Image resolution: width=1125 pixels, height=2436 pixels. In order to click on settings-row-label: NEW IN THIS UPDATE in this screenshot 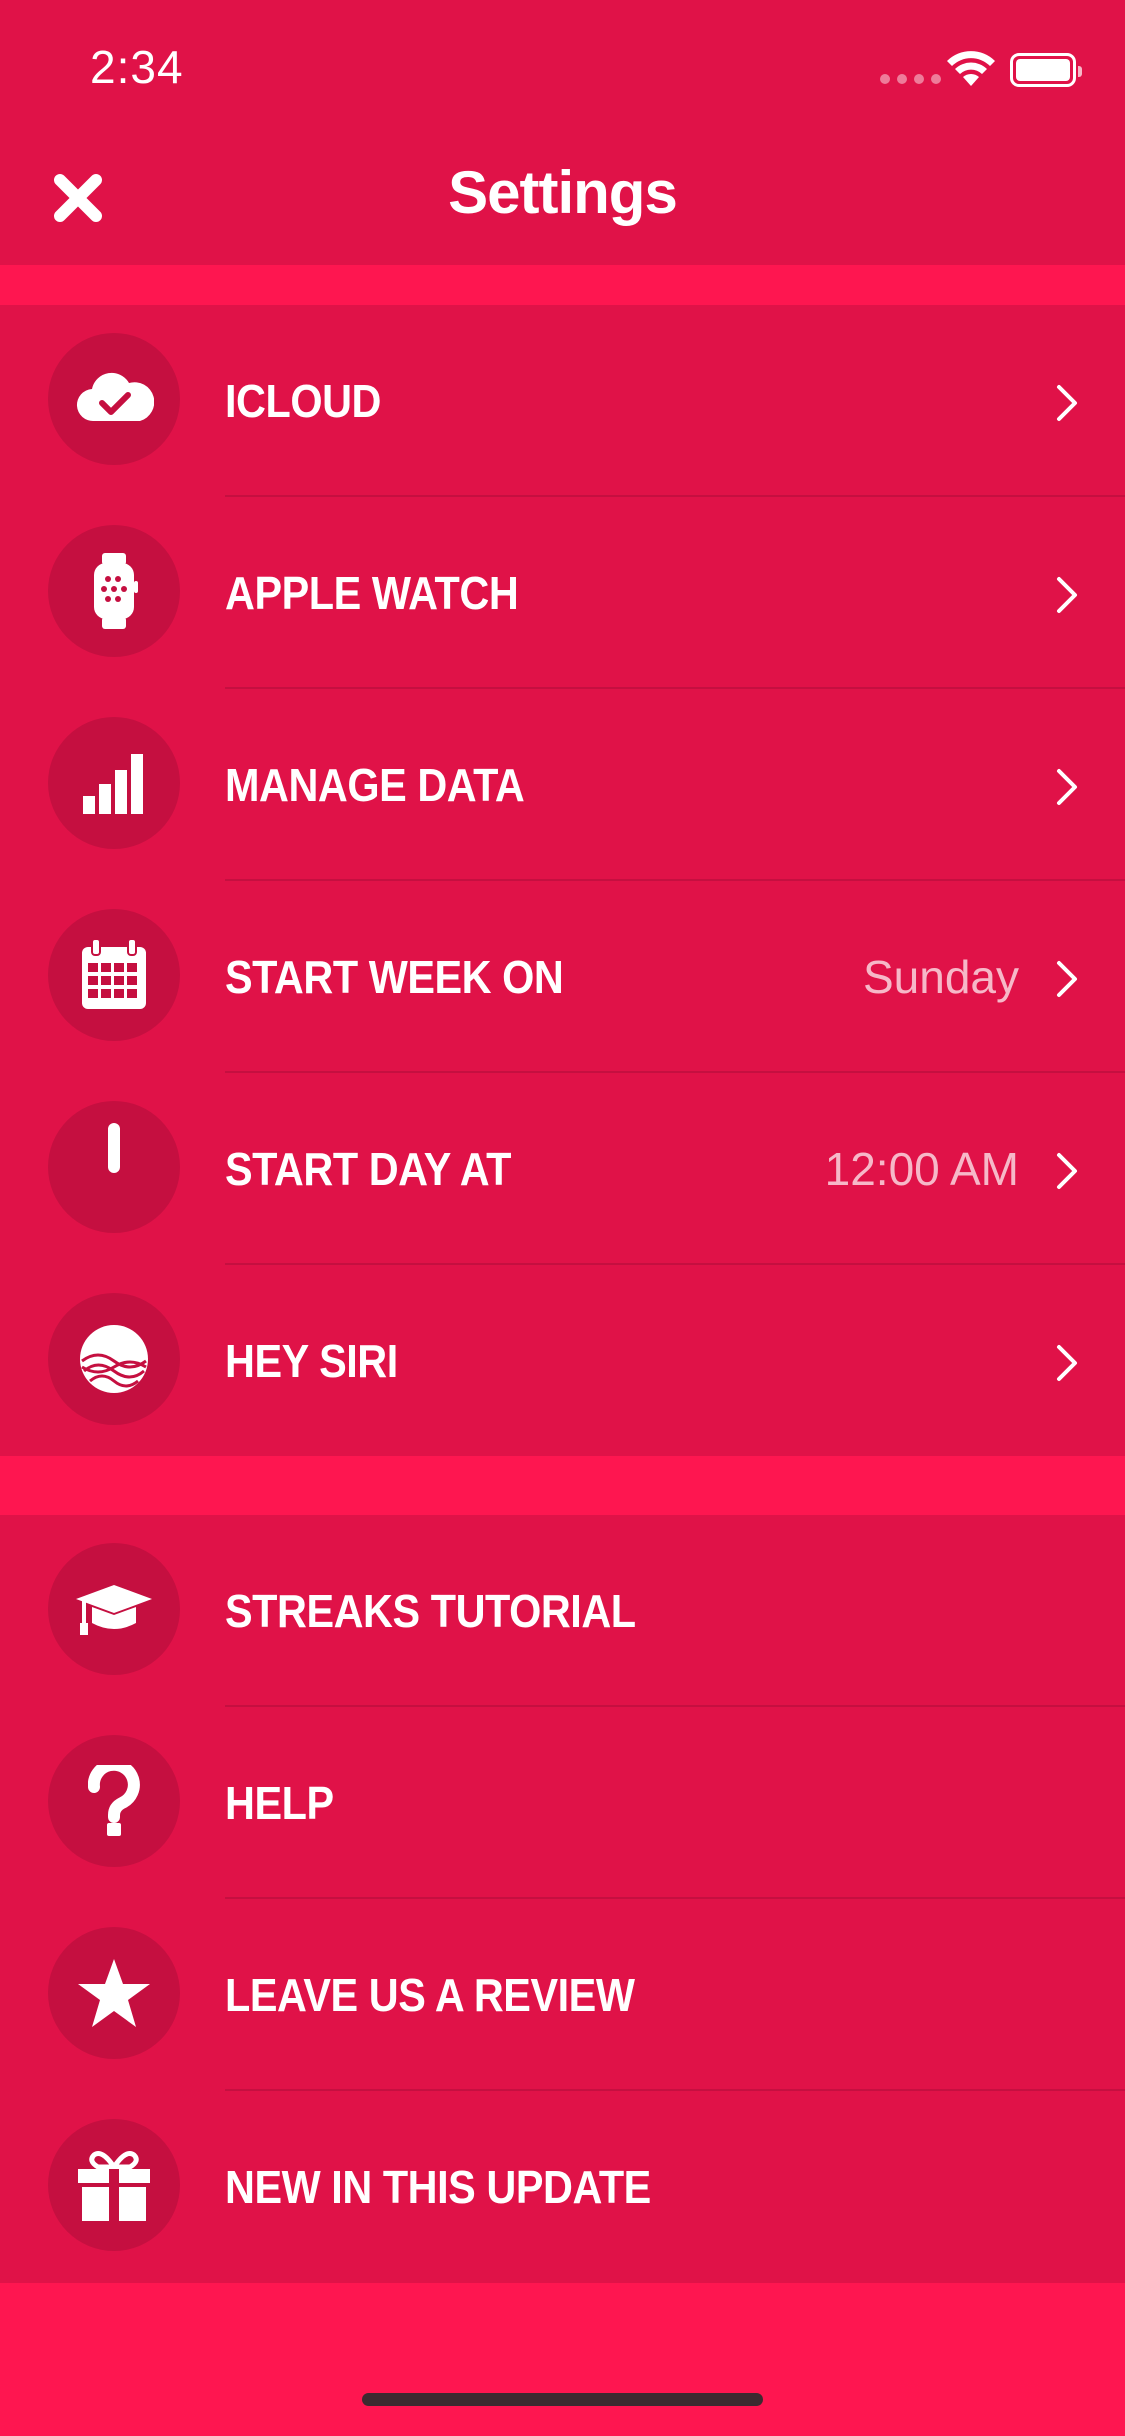, I will do `click(438, 2187)`.